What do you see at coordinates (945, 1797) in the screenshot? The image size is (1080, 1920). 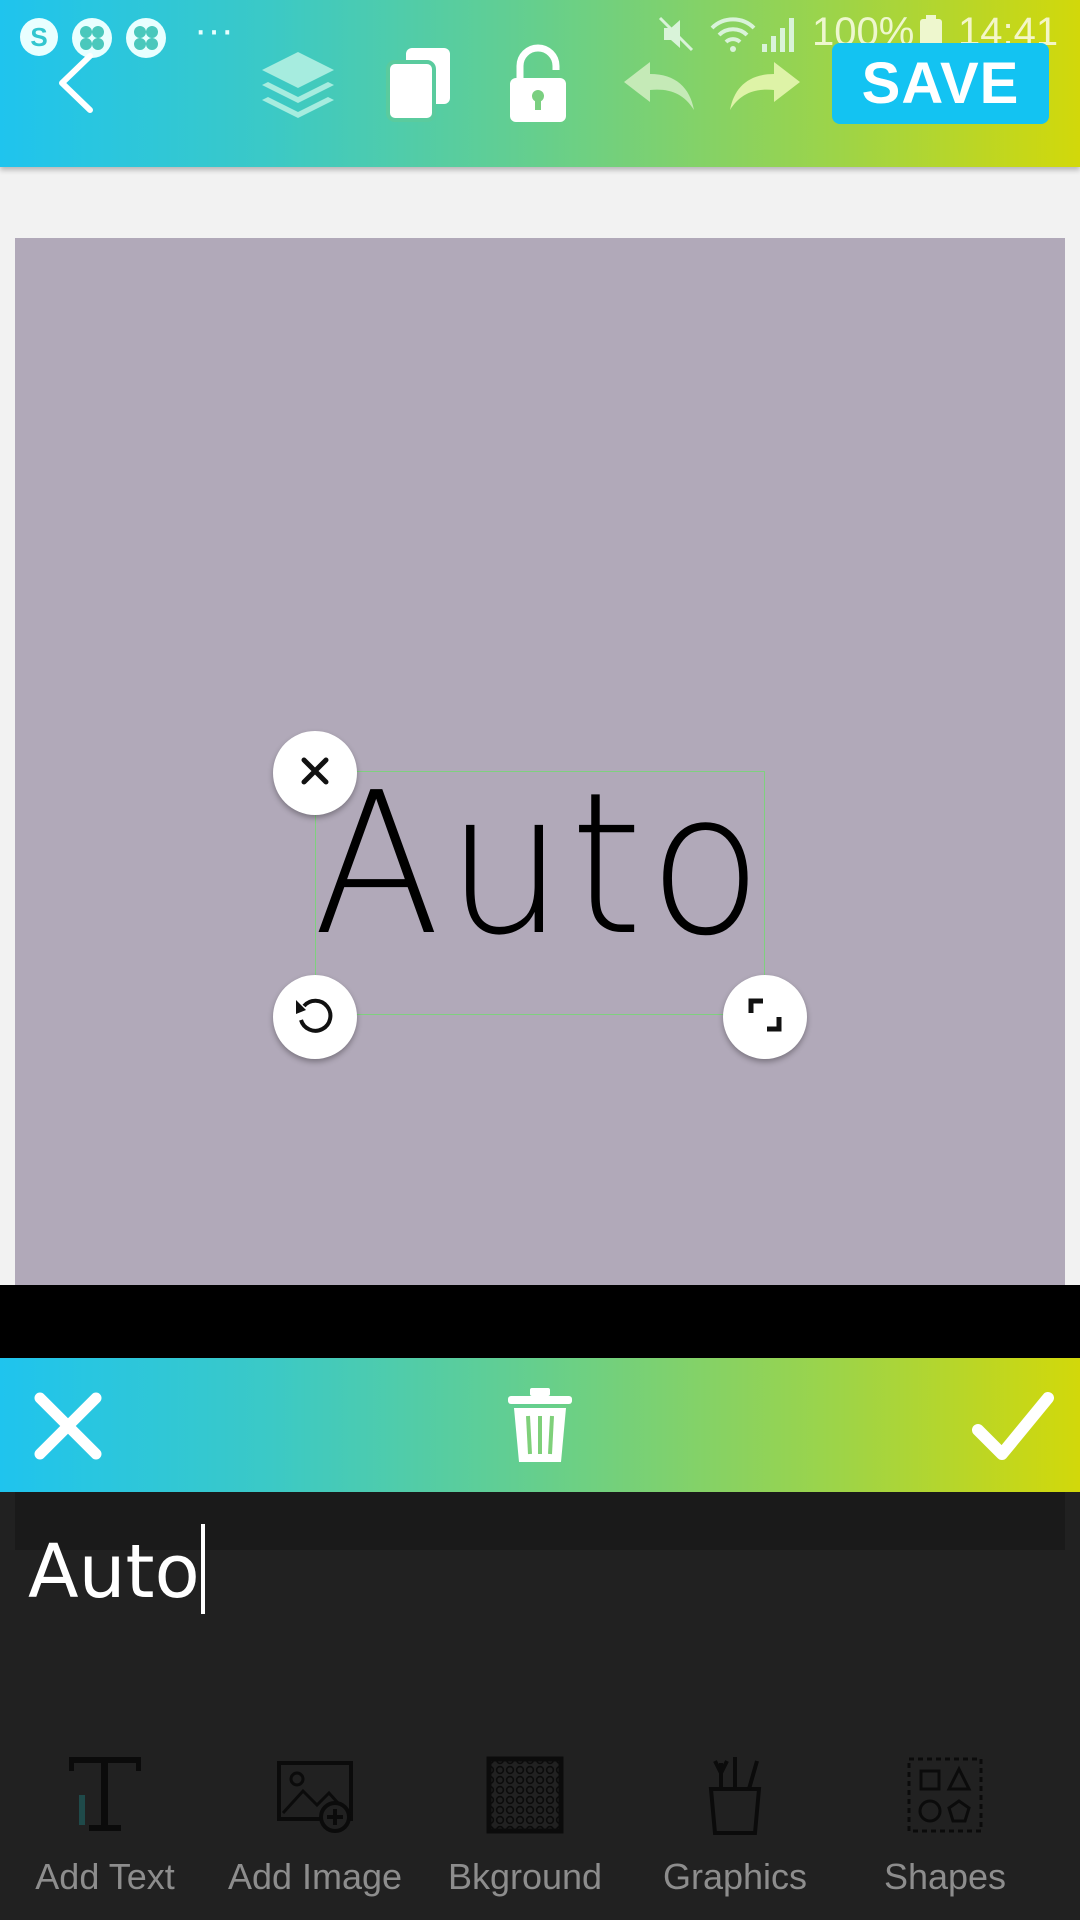 I see `shapes-icon` at bounding box center [945, 1797].